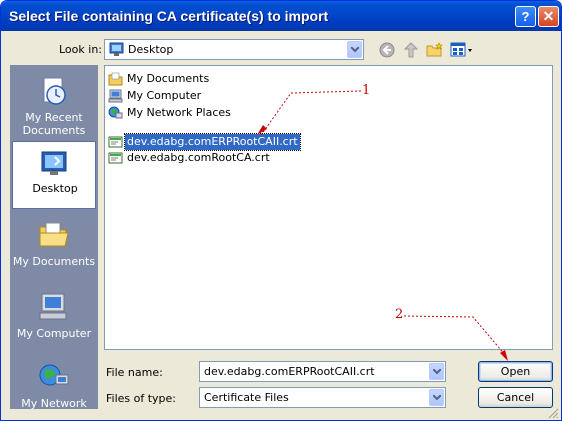  What do you see at coordinates (366, 90) in the screenshot?
I see `annotation-marker-1: 1` at bounding box center [366, 90].